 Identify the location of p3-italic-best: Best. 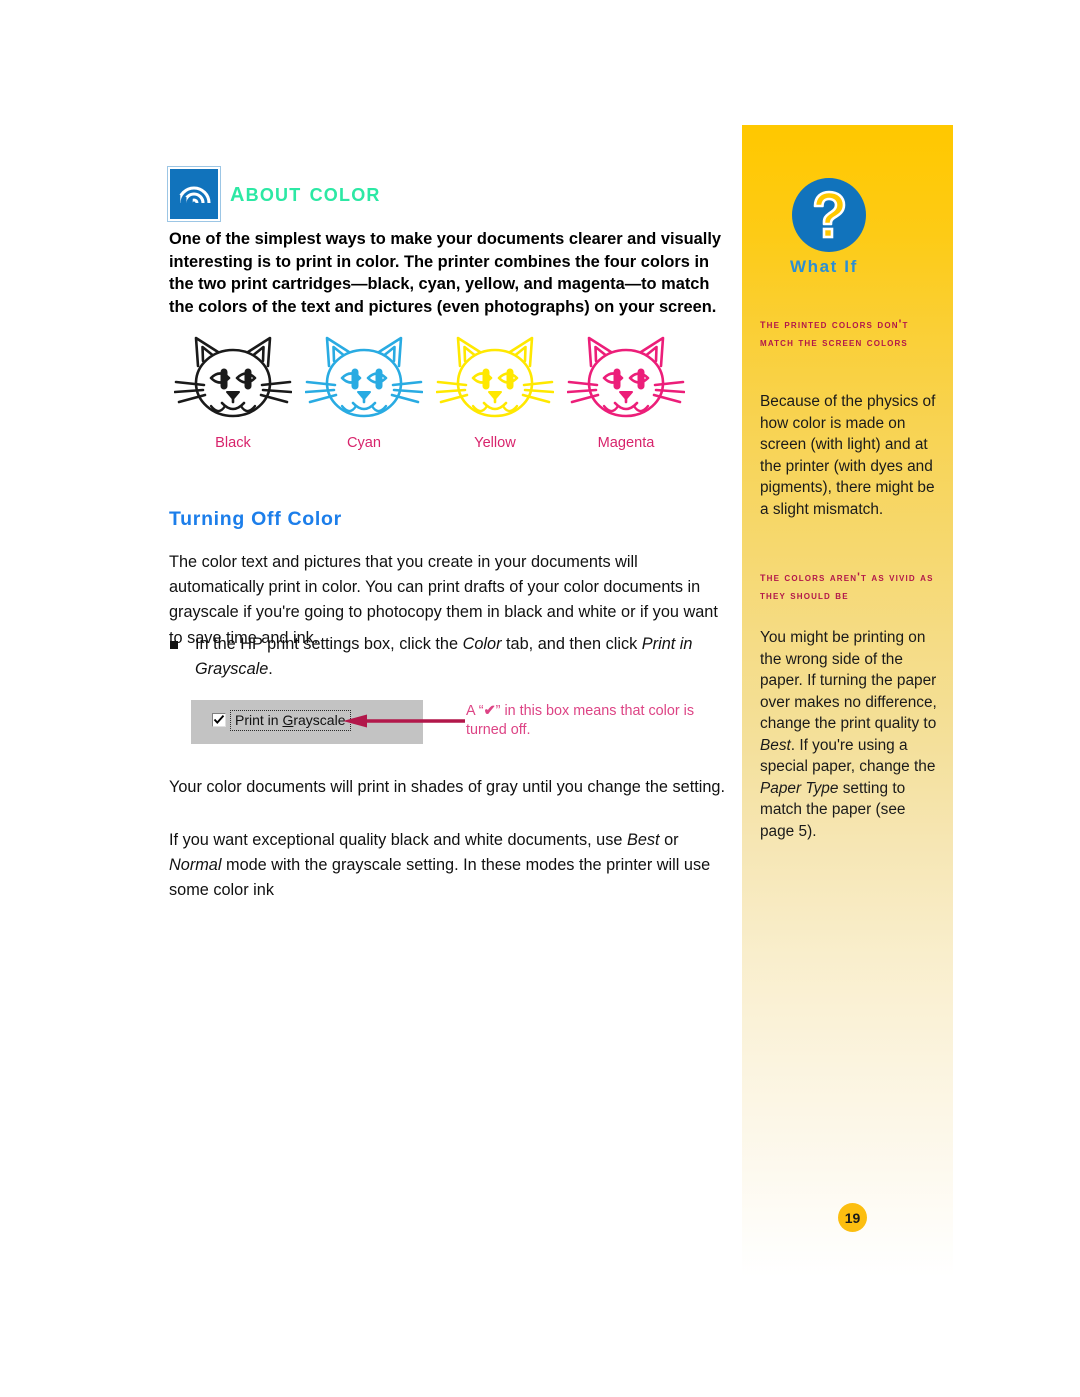
(643, 840).